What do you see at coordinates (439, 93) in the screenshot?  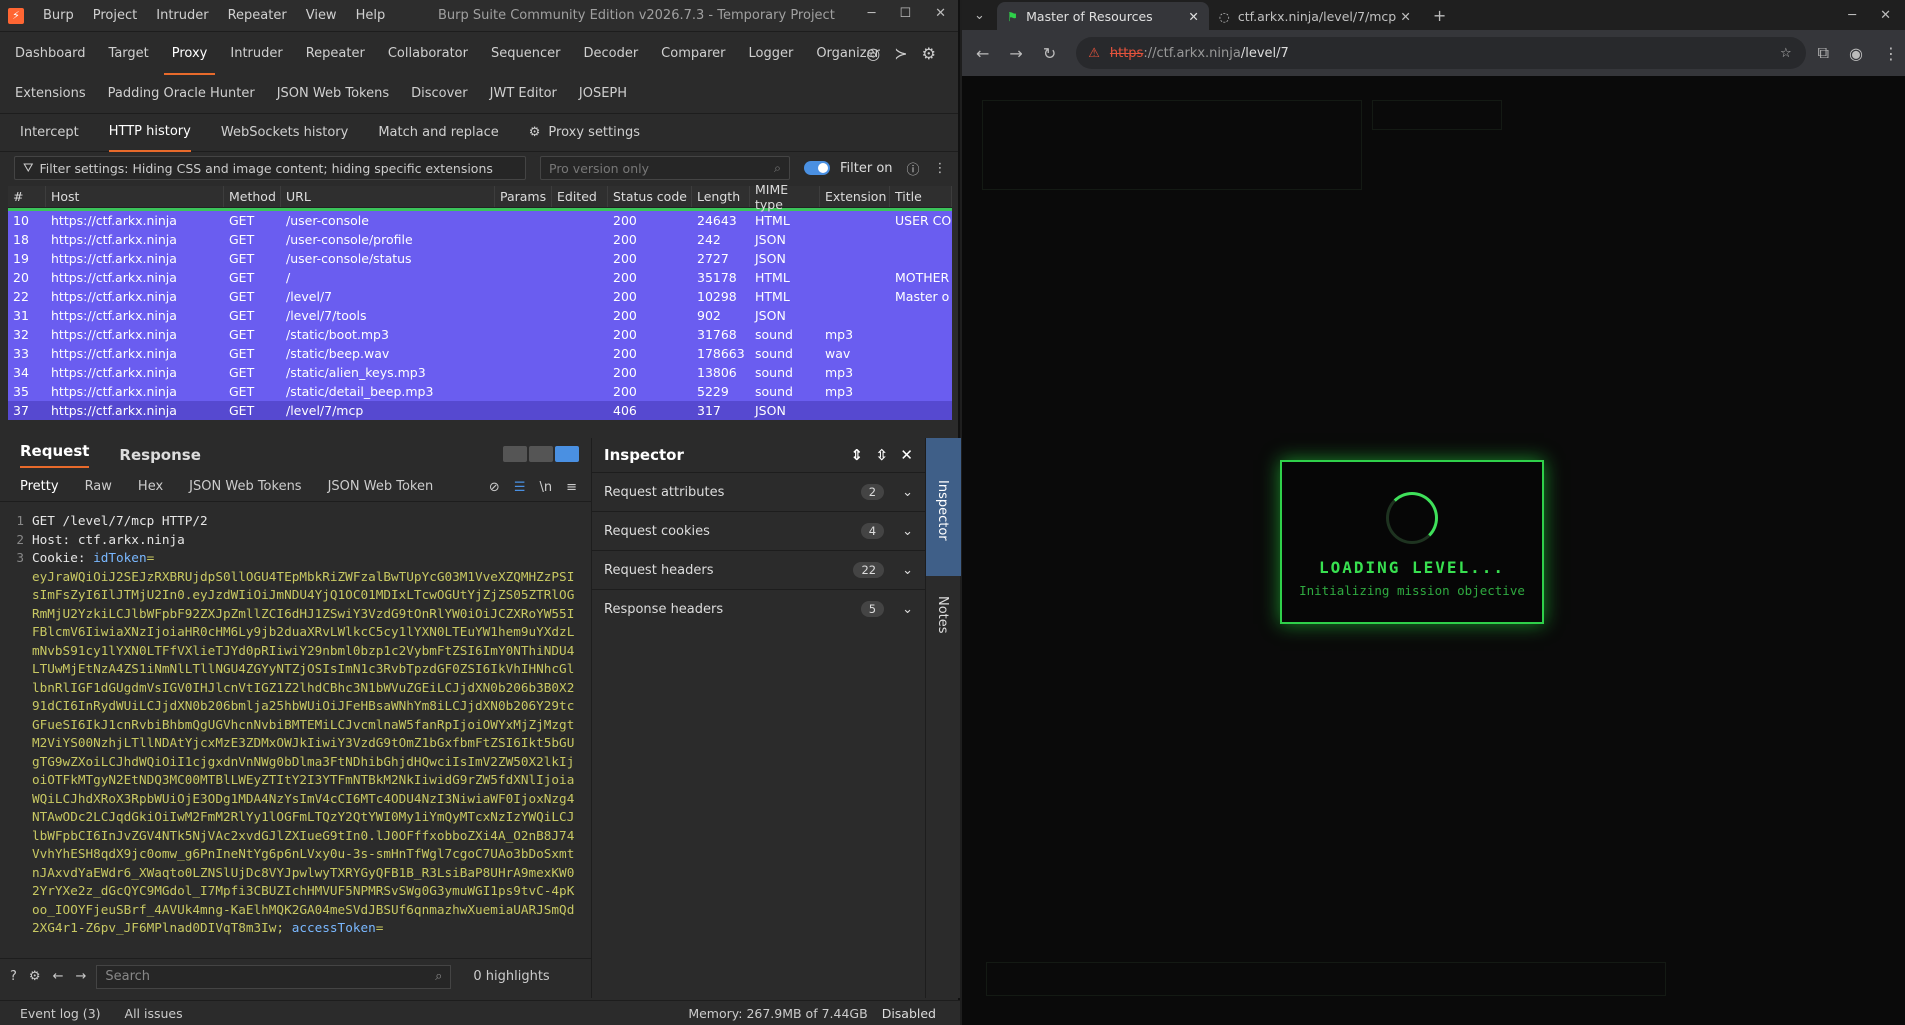 I see `tab-discover: Discover` at bounding box center [439, 93].